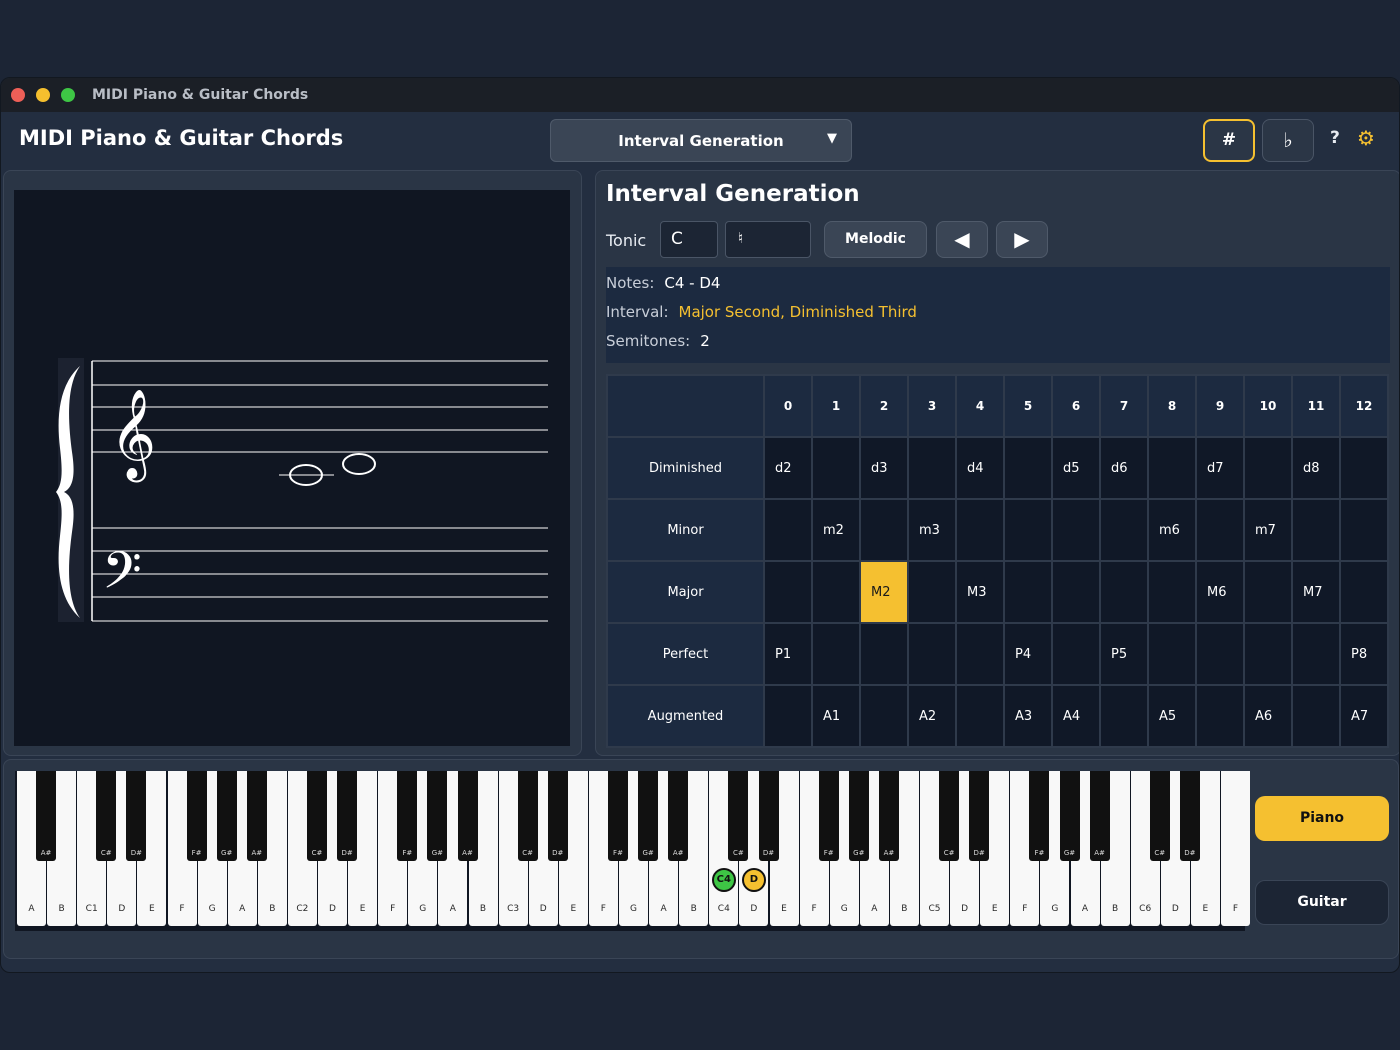  Describe the element at coordinates (788, 654) in the screenshot. I see `interval-cell: P1` at that location.